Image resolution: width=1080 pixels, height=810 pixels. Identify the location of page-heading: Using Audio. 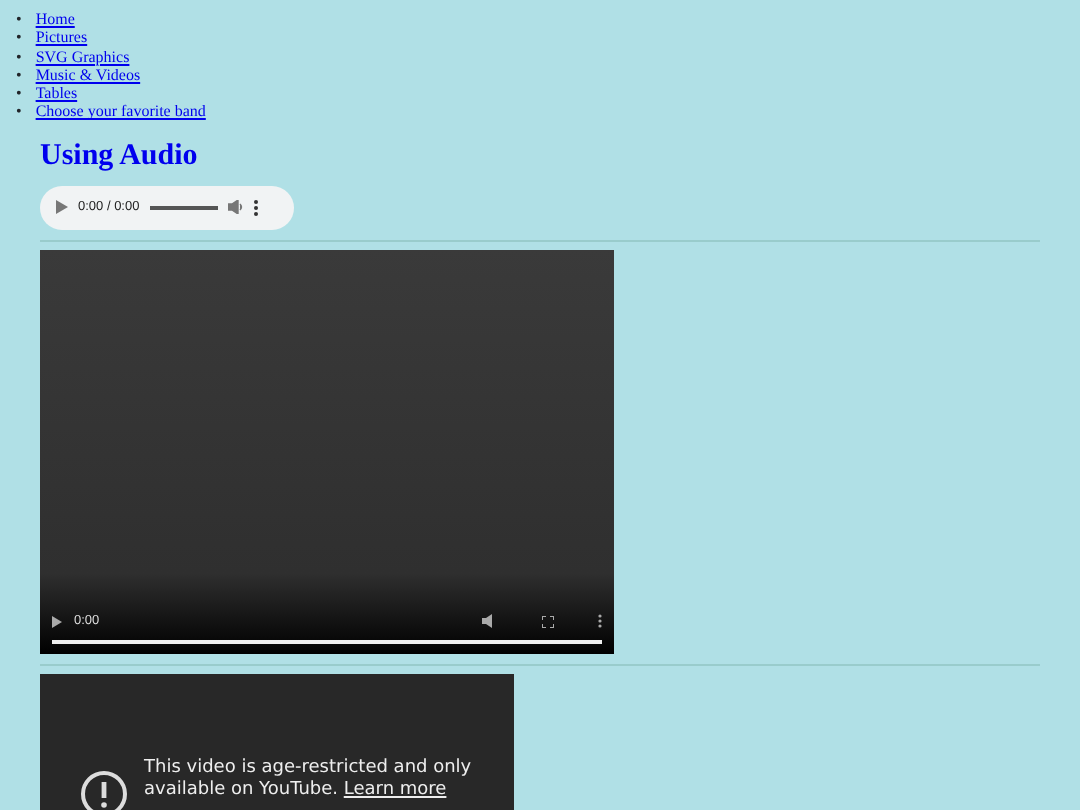
(120, 155).